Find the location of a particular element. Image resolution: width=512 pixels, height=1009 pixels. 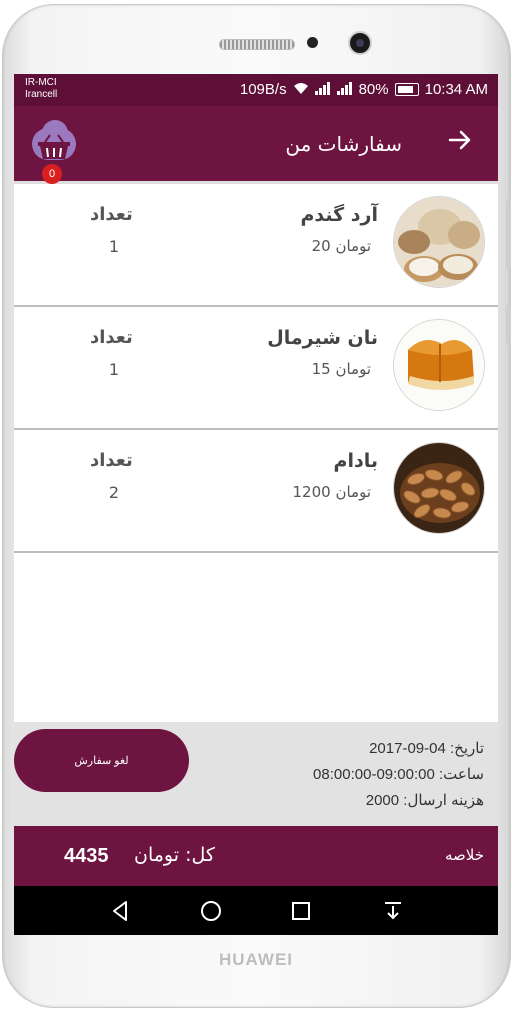

shipping-value: 2000 is located at coordinates (382, 800).